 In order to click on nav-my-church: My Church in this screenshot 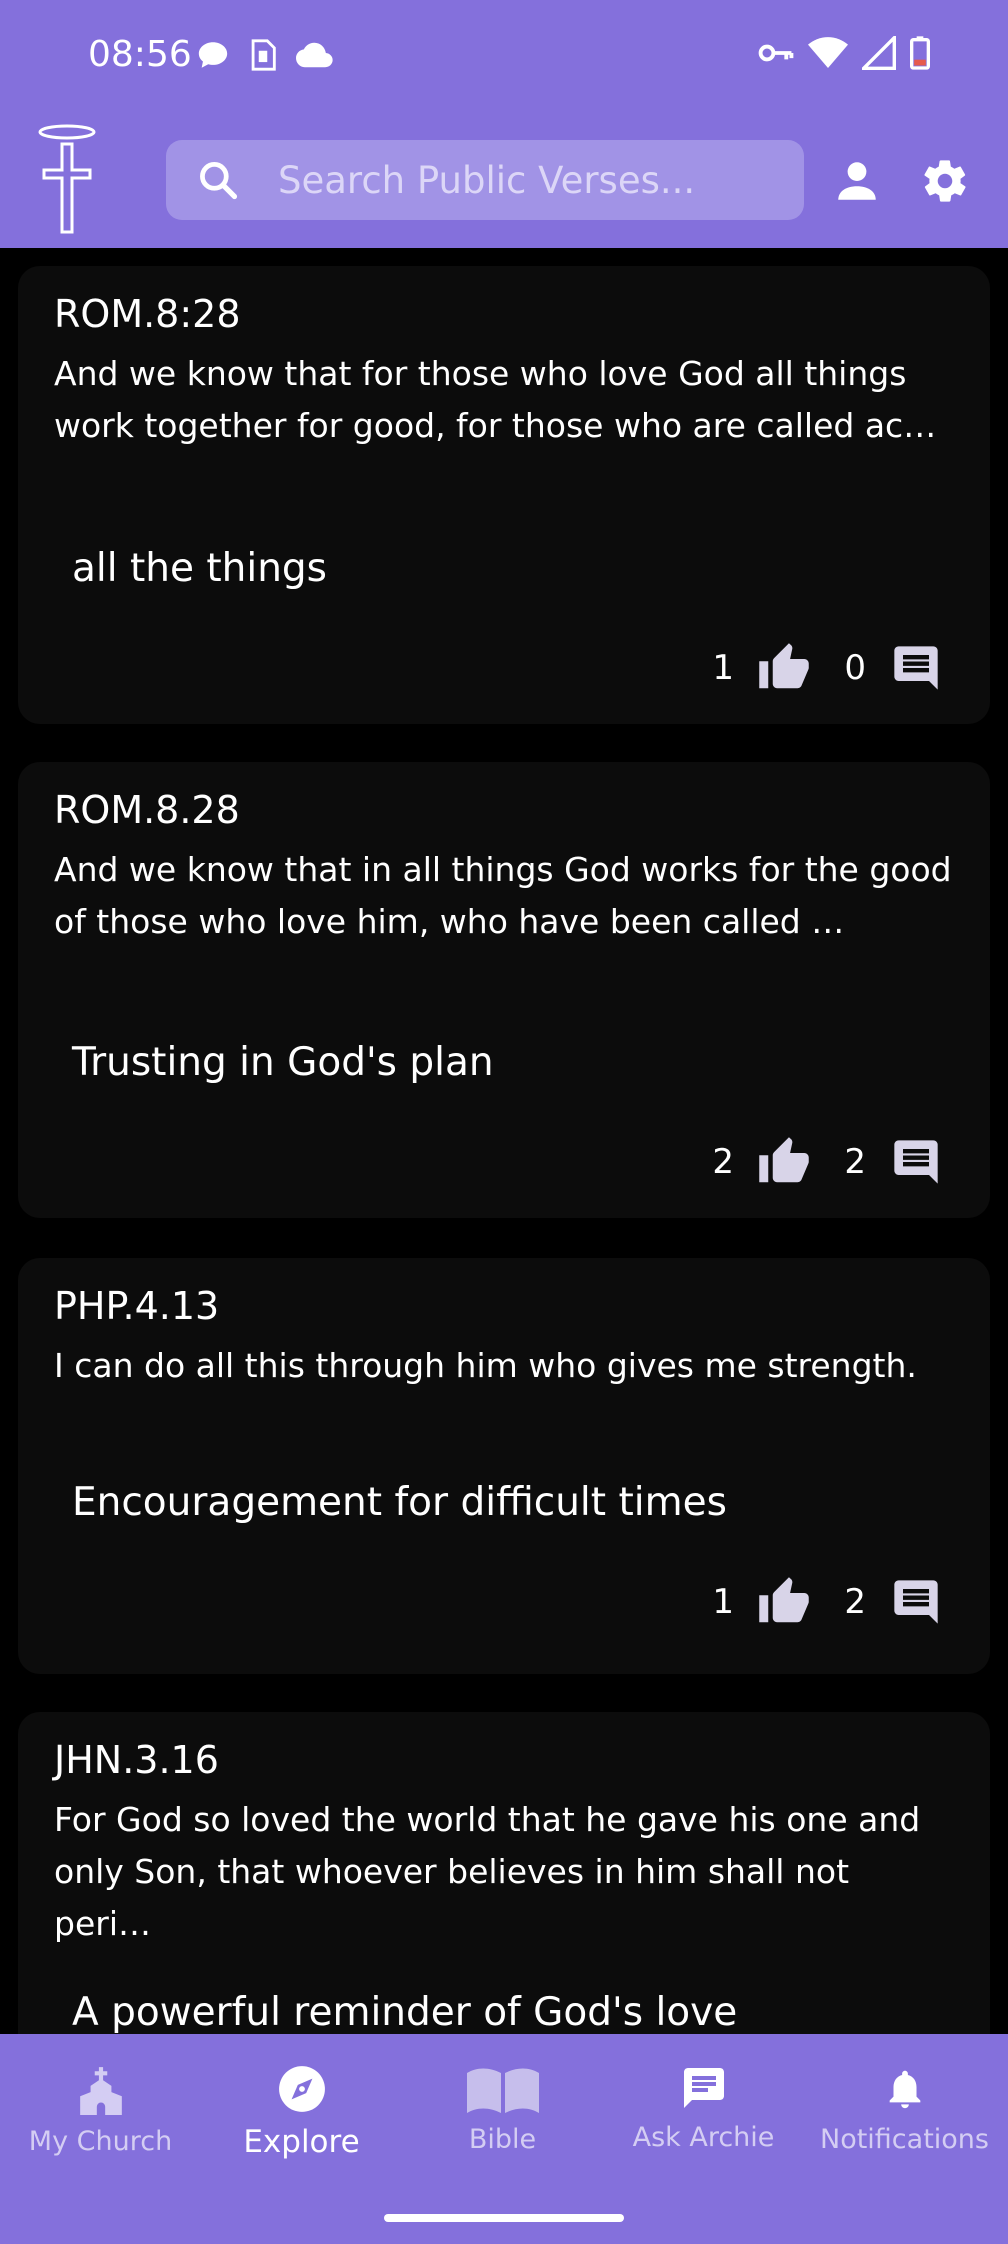, I will do `click(100, 2110)`.